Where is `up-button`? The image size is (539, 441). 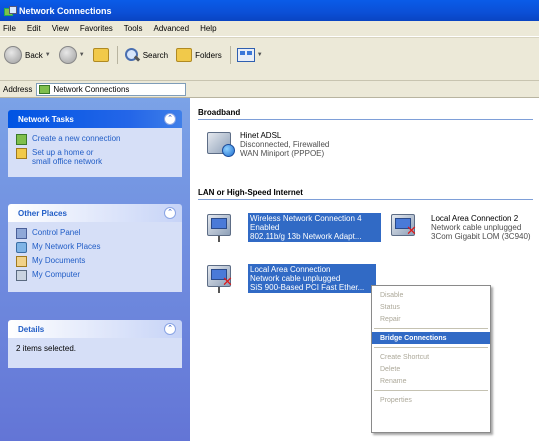
up-button is located at coordinates (100, 55).